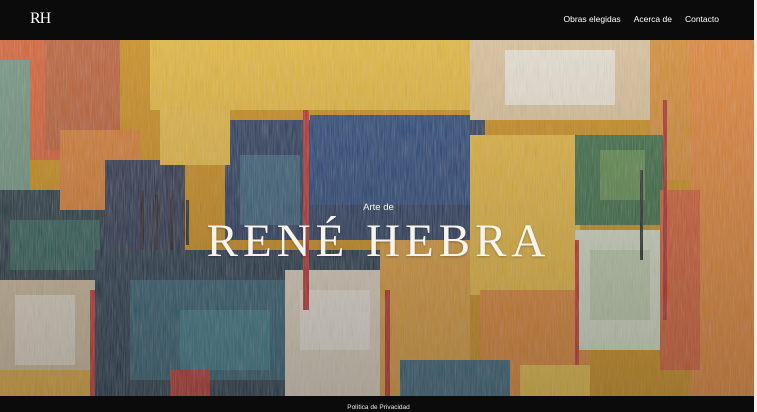 The height and width of the screenshot is (412, 757). What do you see at coordinates (653, 19) in the screenshot?
I see `nav-link-acerca-de: Acerca de` at bounding box center [653, 19].